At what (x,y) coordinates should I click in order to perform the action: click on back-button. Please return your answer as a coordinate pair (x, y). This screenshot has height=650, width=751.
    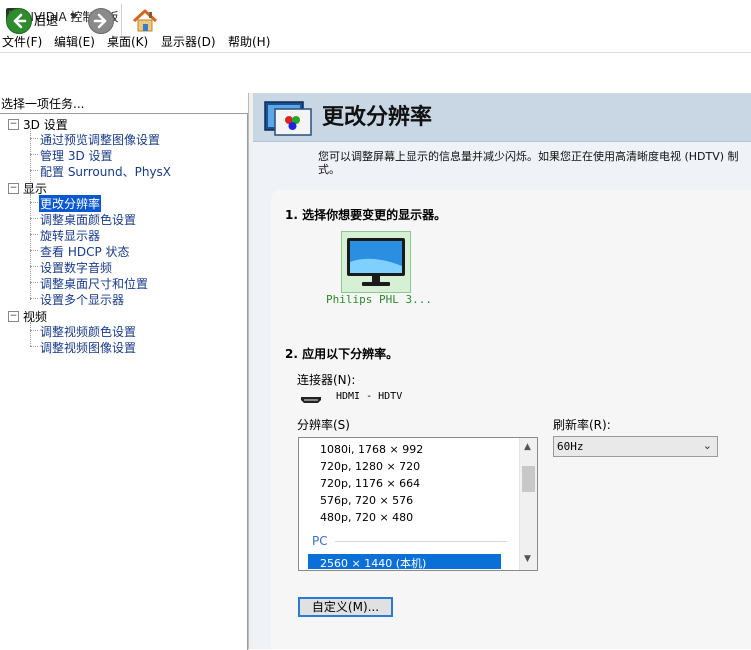
    Looking at the image, I should click on (19, 21).